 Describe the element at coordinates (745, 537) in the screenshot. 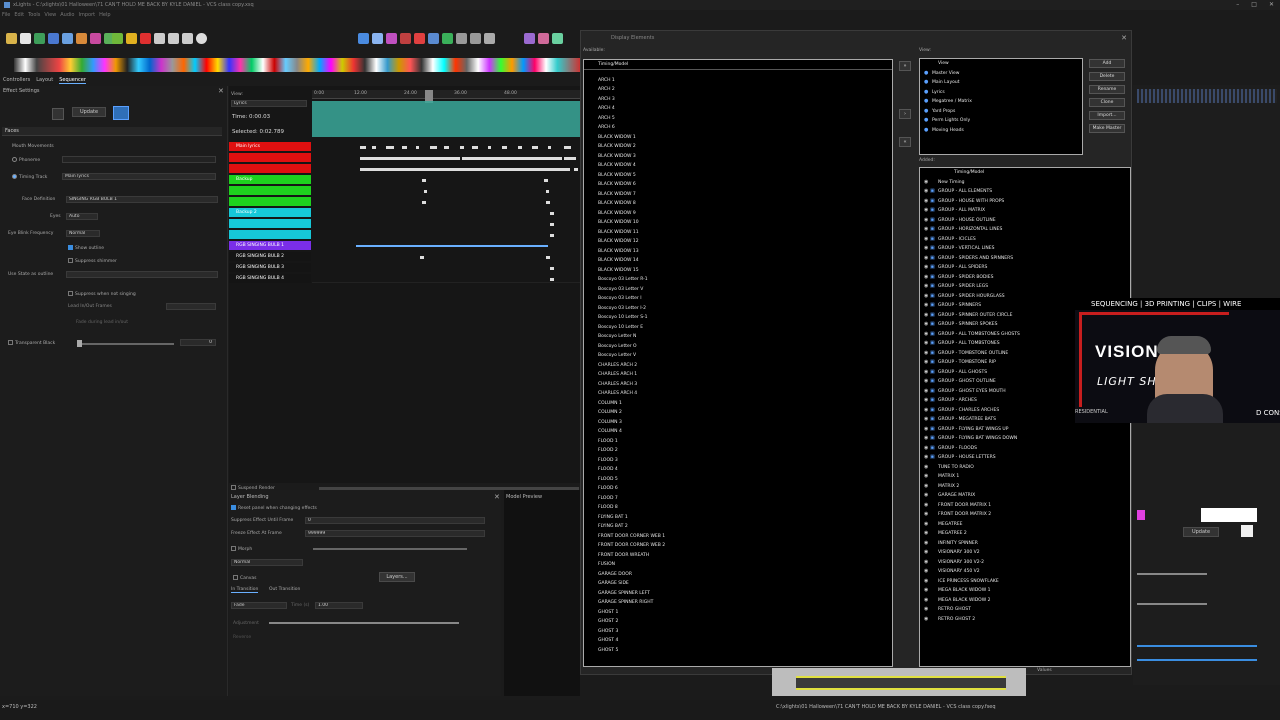

I see `available-item: FRONT DOOR CORNER WEB 1` at that location.